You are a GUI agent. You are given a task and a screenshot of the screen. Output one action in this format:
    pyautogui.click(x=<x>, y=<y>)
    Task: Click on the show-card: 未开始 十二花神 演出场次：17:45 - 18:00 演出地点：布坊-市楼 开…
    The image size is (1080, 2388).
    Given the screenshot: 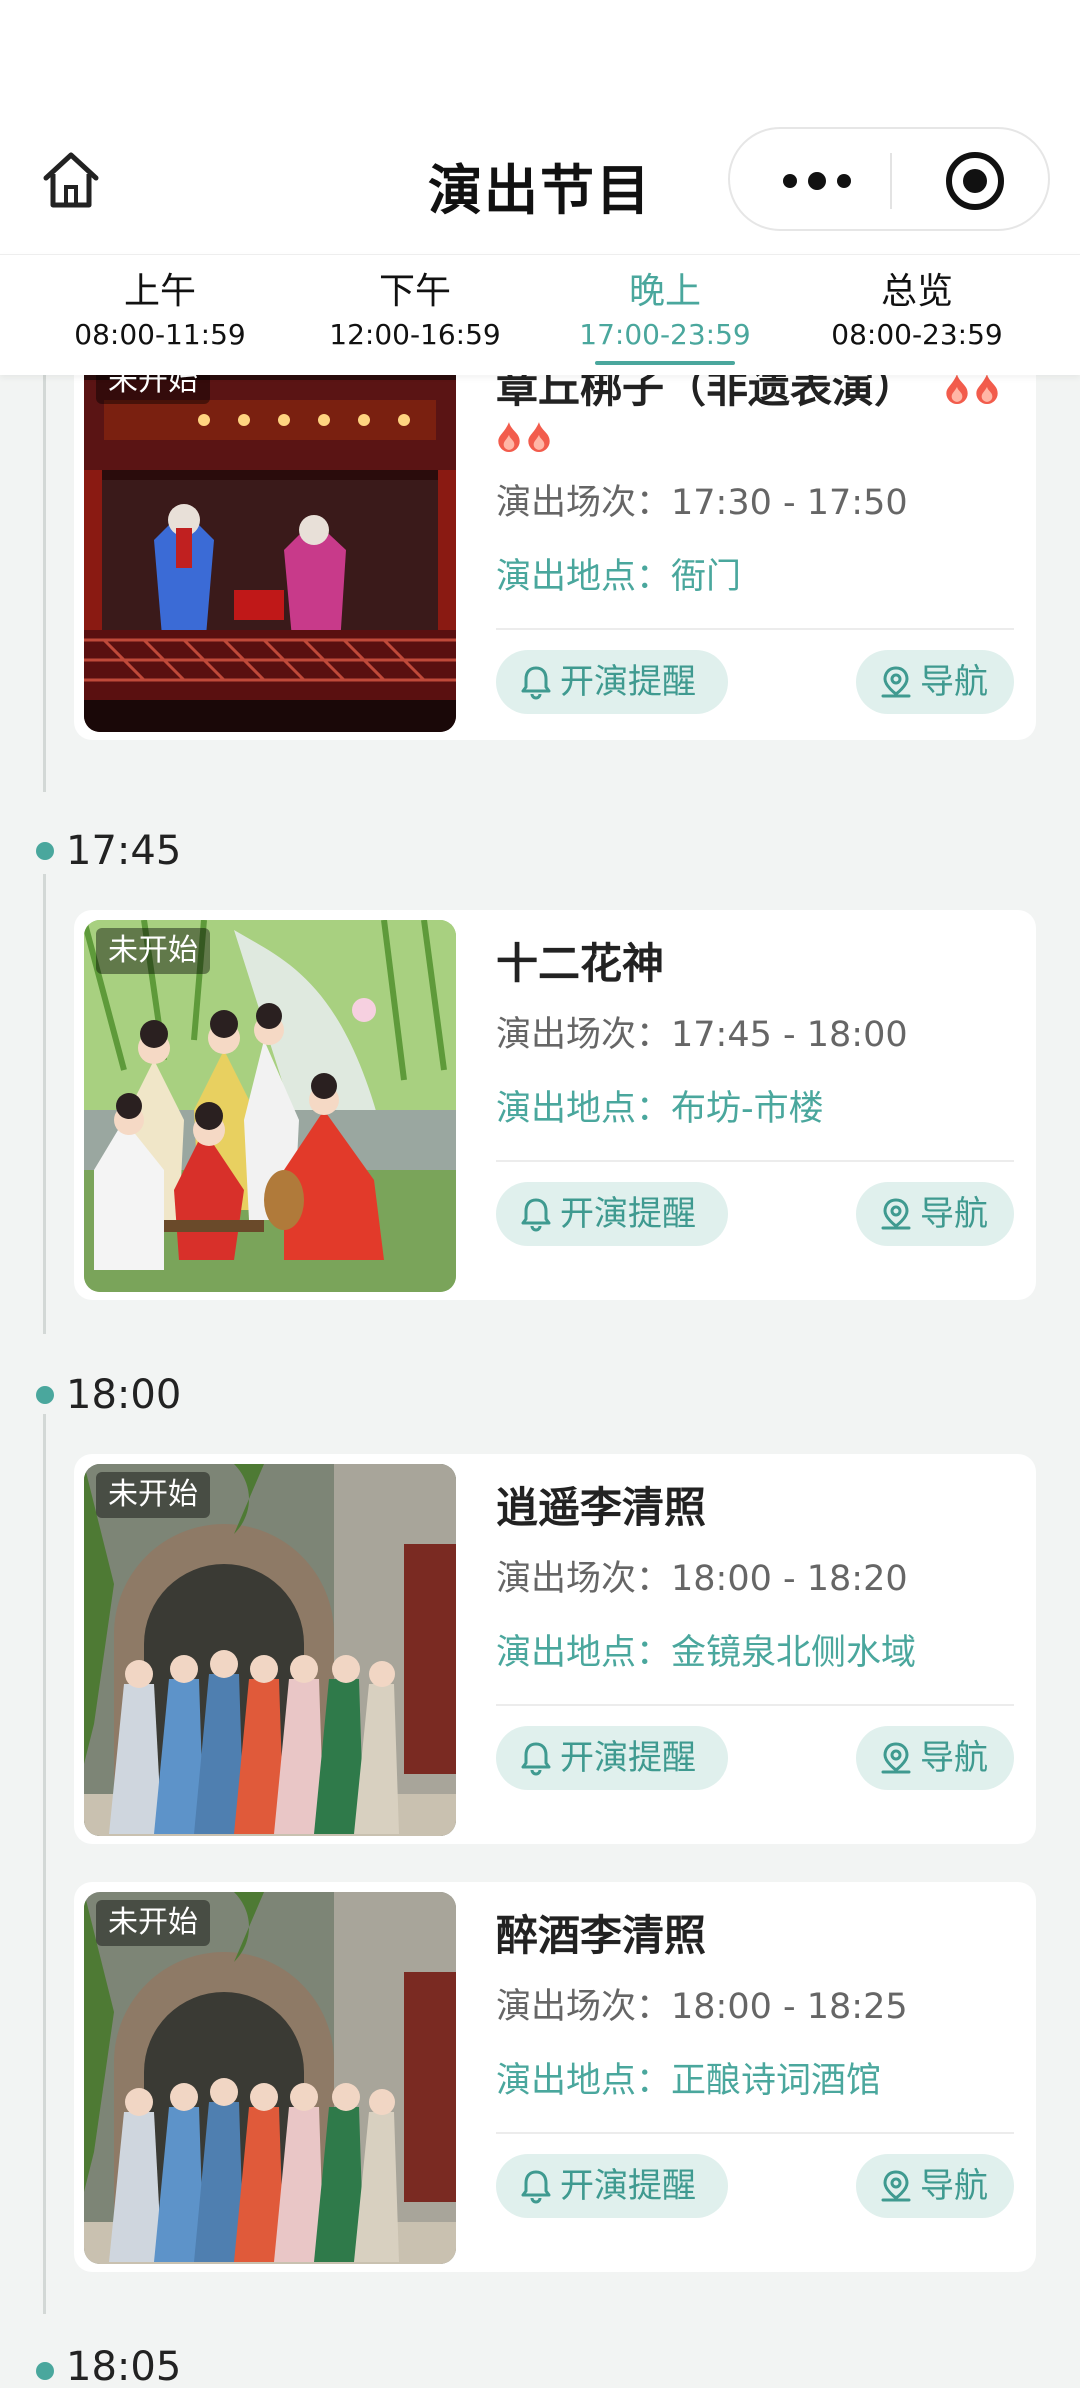 What is the action you would take?
    pyautogui.click(x=555, y=1105)
    